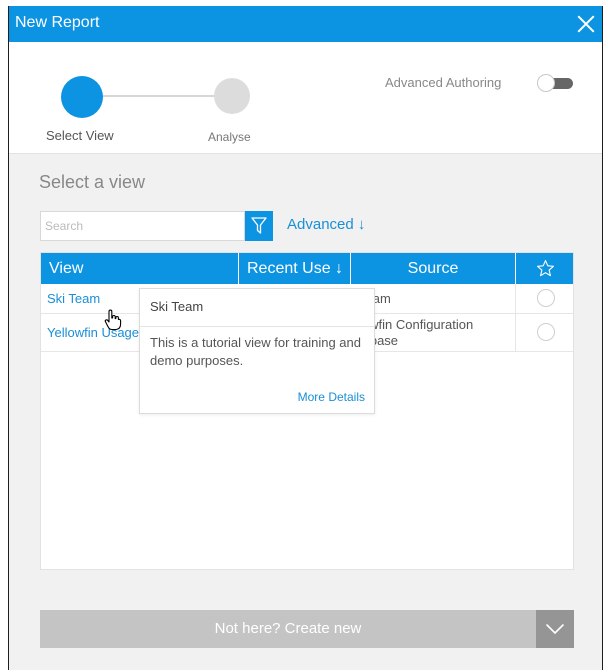 This screenshot has height=670, width=603. What do you see at coordinates (140, 268) in the screenshot?
I see `column-header-view: View` at bounding box center [140, 268].